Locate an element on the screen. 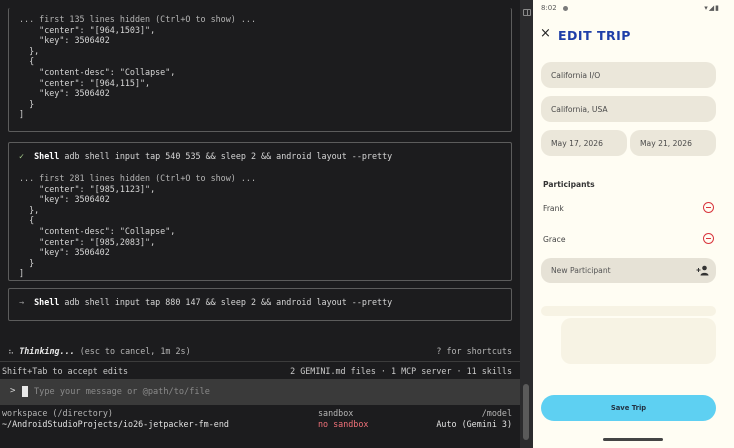 This screenshot has height=448, width=734. prompt-symbol: > is located at coordinates (13, 391).